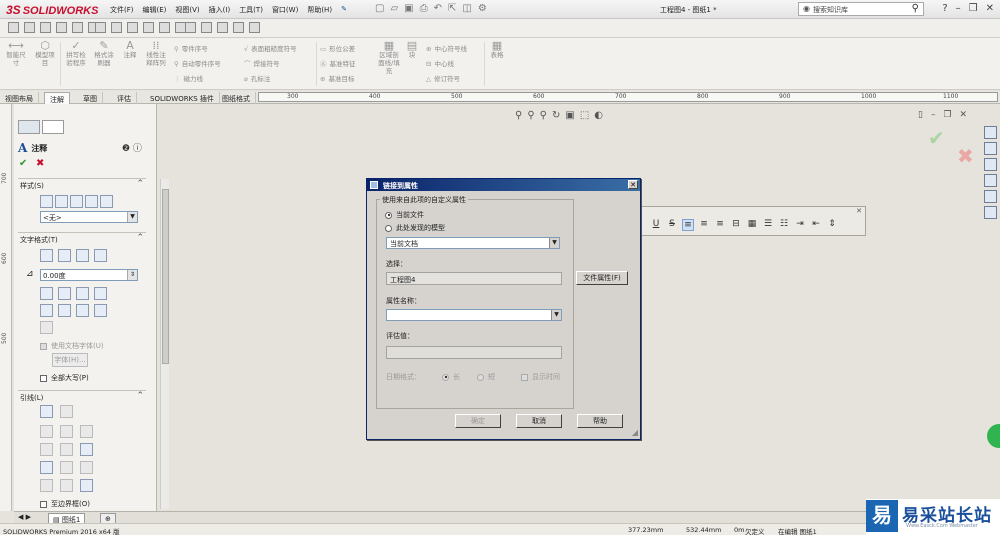  Describe the element at coordinates (973, 8) in the screenshot. I see `restore-icon: ❐` at that location.